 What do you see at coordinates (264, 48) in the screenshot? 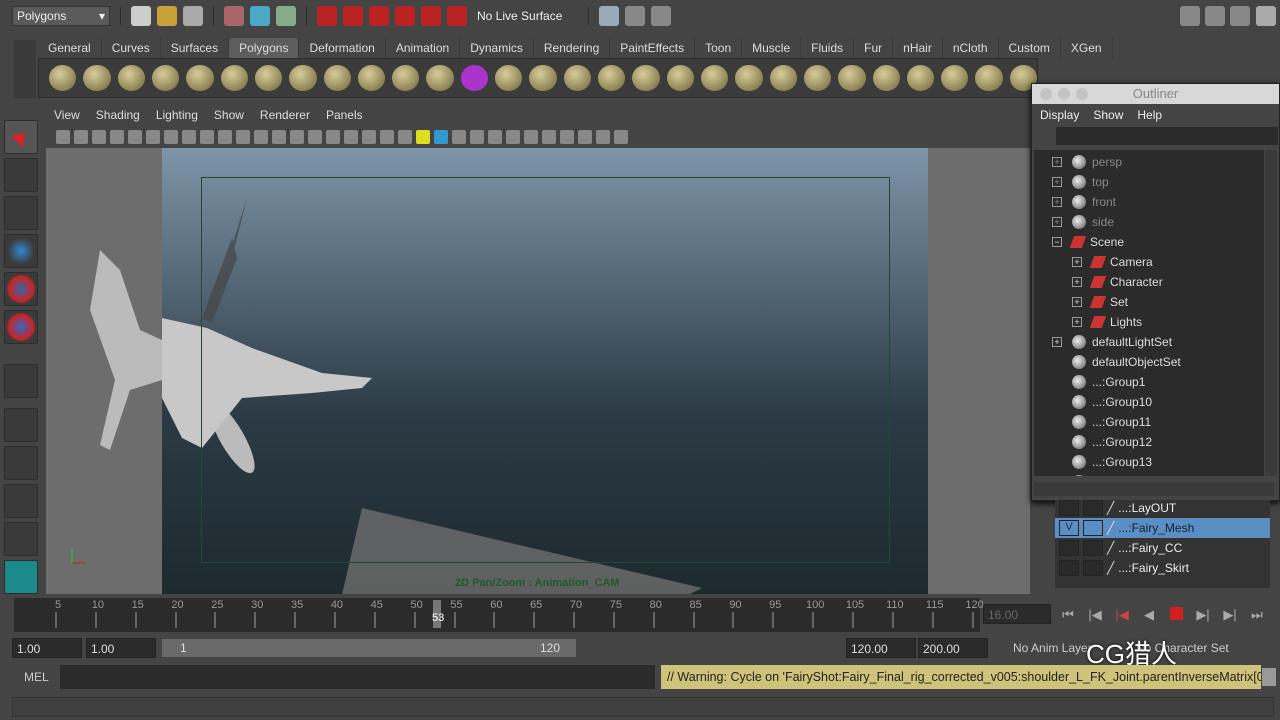
I see `tab-polygons: Polygons` at bounding box center [264, 48].